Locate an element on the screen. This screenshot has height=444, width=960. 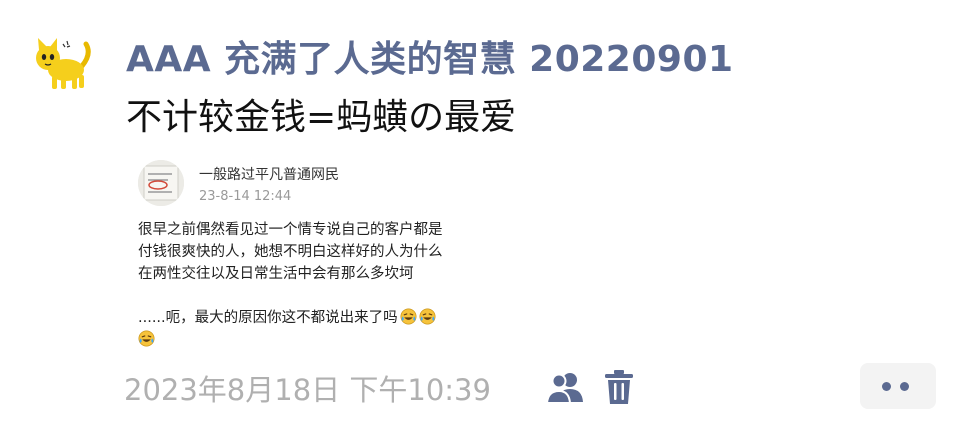
quoted-line: 付钱很爽快的人，她想不明白这样好的人为什么 is located at coordinates (290, 252).